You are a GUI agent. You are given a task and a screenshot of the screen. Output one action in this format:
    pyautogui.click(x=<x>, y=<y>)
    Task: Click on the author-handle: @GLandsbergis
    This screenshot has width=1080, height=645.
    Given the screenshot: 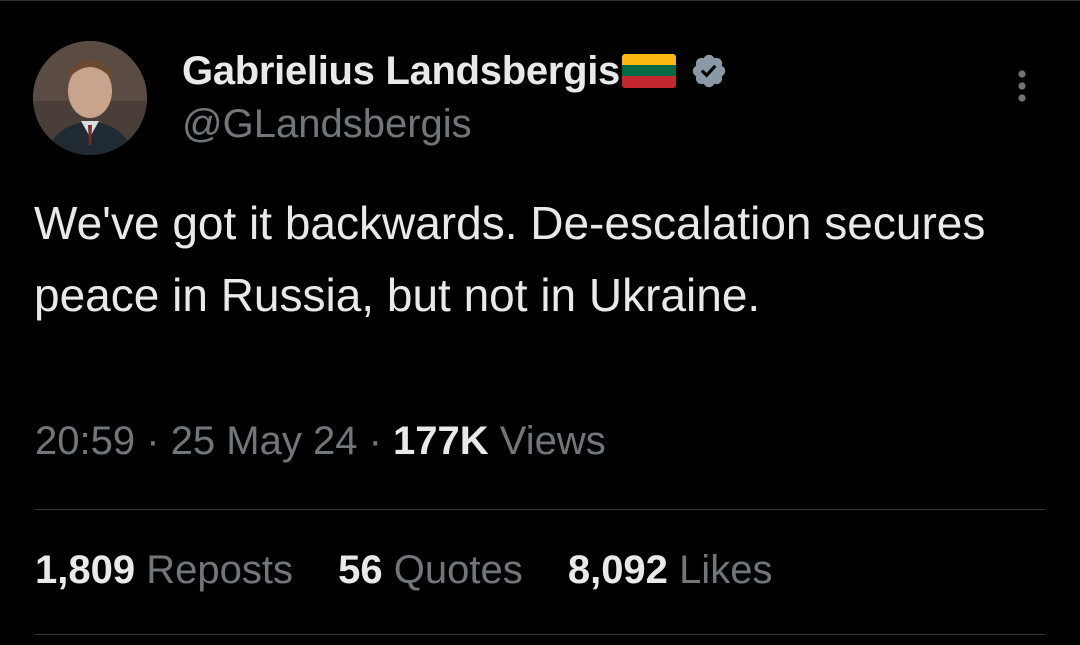 What is the action you would take?
    pyautogui.click(x=327, y=124)
    